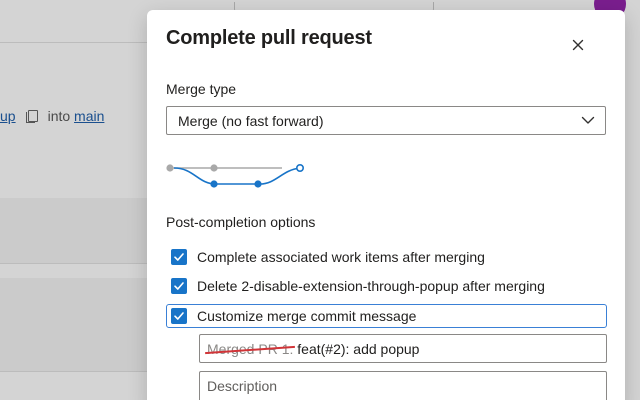  I want to click on background-branch-info: up into main, so click(52, 116).